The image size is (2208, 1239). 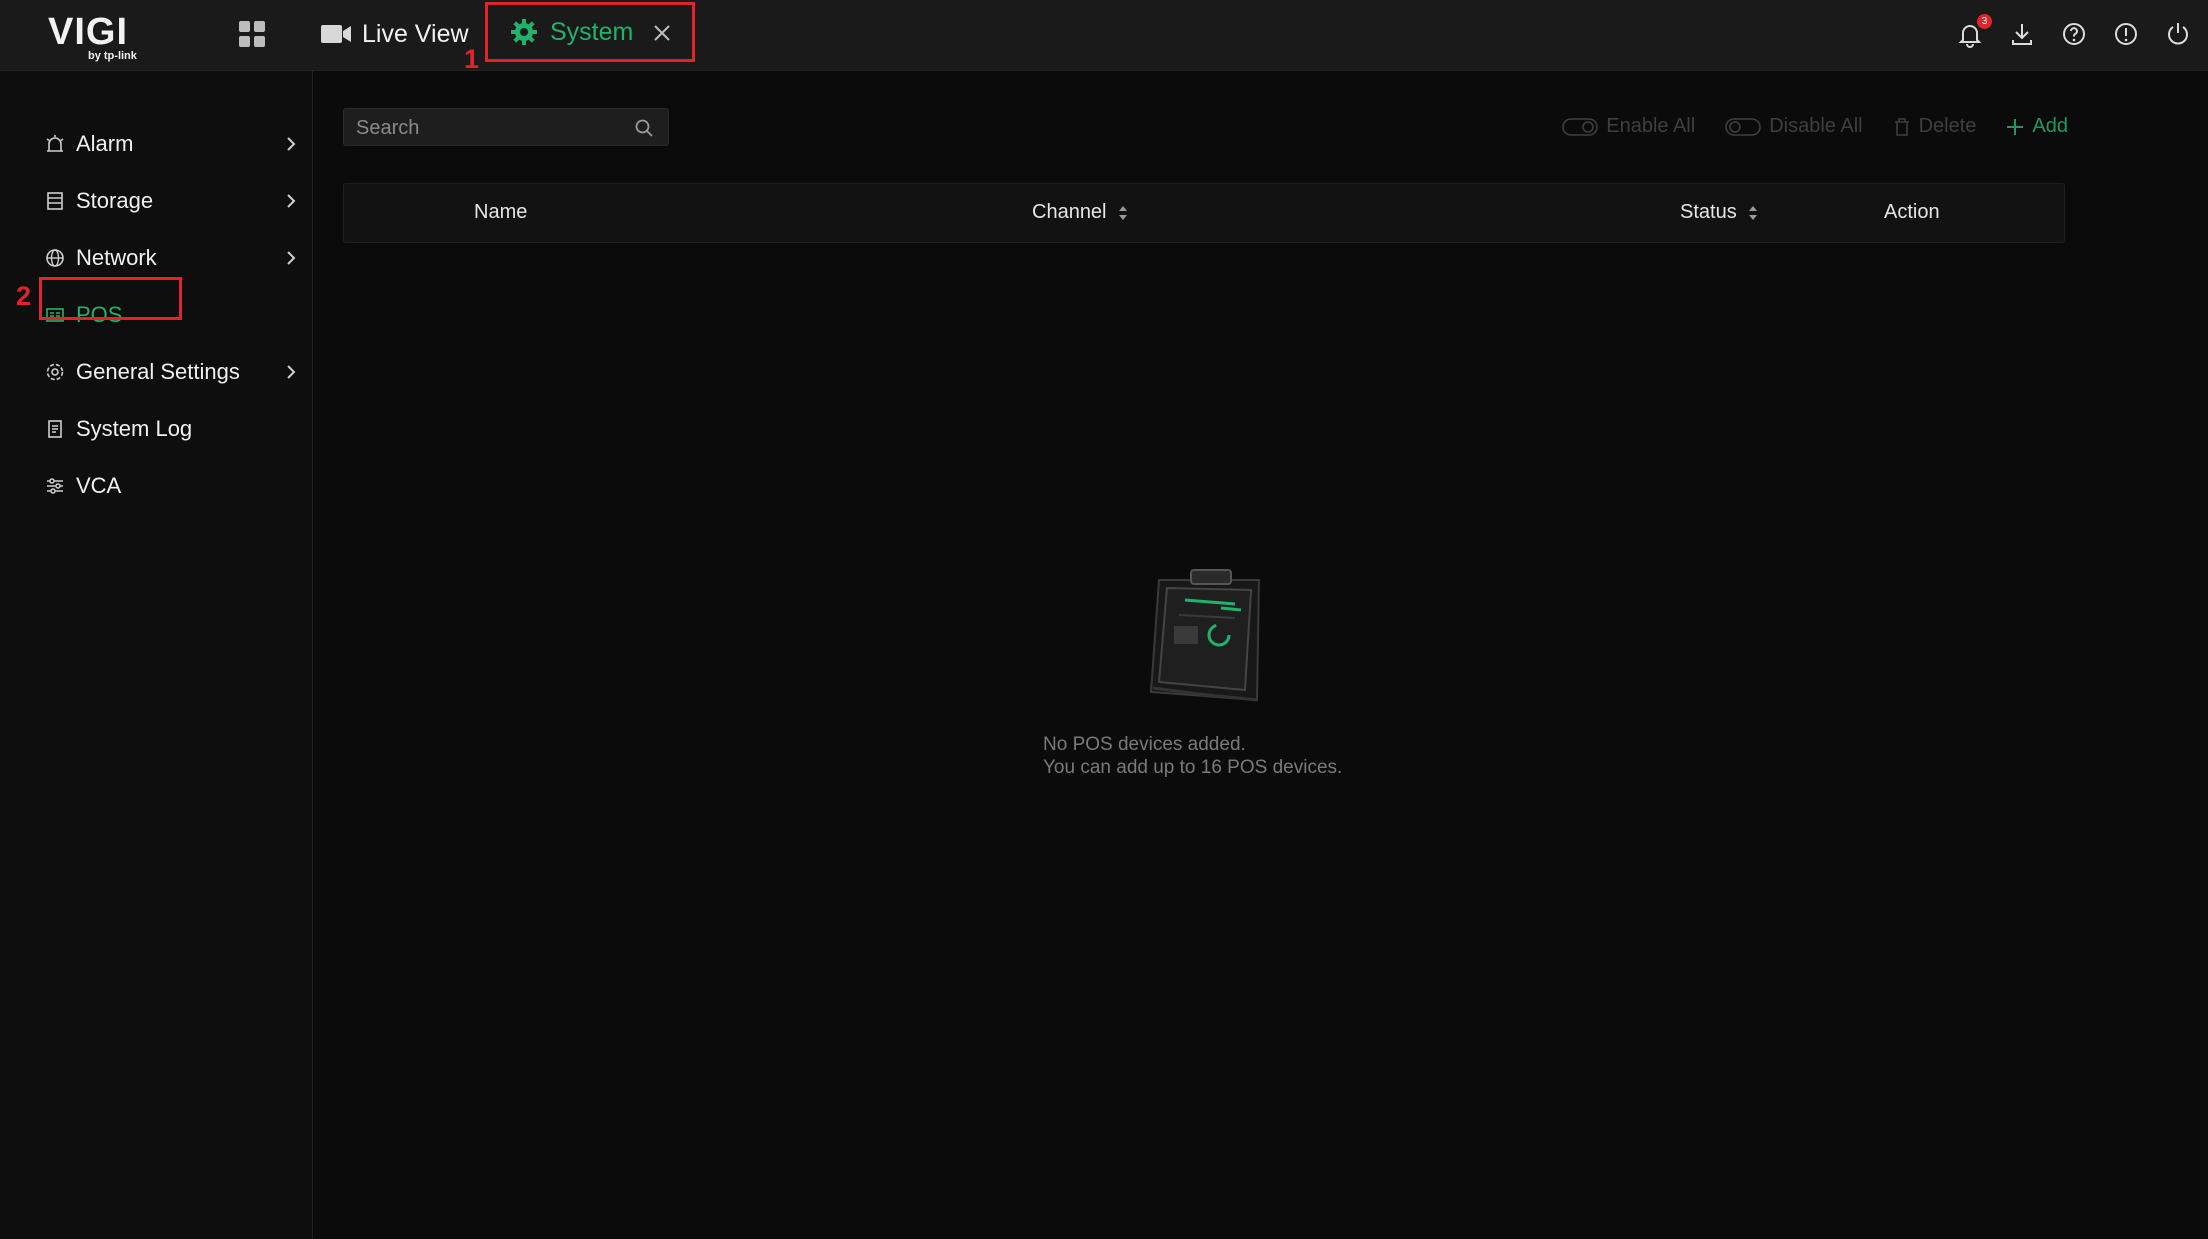 What do you see at coordinates (1193, 767) in the screenshot?
I see `empty-message-line-2: You can add up to 16 POS devices.` at bounding box center [1193, 767].